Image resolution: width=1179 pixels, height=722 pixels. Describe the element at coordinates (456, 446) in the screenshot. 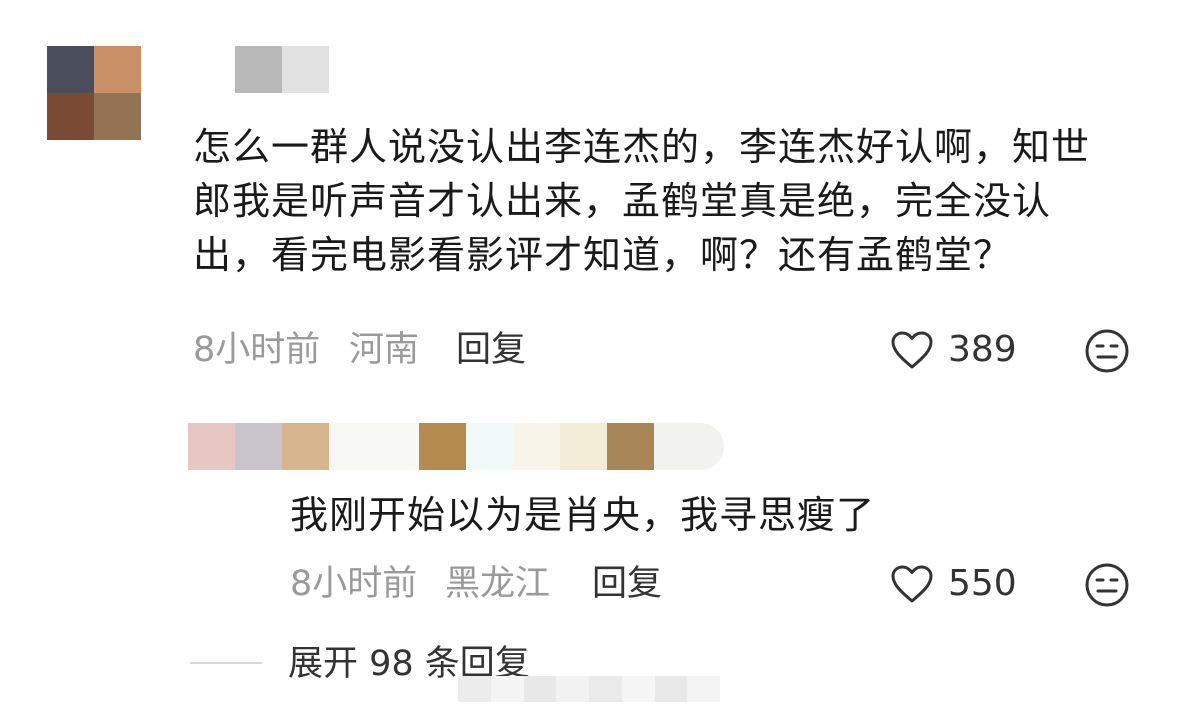

I see `reply-username-blurred` at that location.